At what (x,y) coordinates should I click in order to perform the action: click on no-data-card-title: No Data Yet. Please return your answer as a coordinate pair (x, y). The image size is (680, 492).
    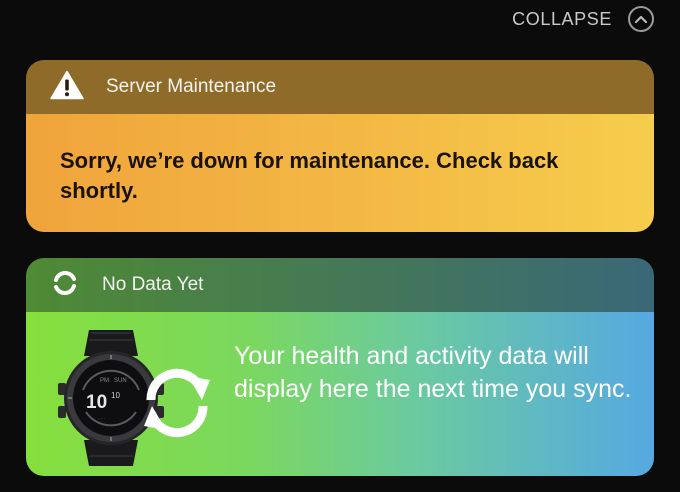
    Looking at the image, I should click on (153, 284).